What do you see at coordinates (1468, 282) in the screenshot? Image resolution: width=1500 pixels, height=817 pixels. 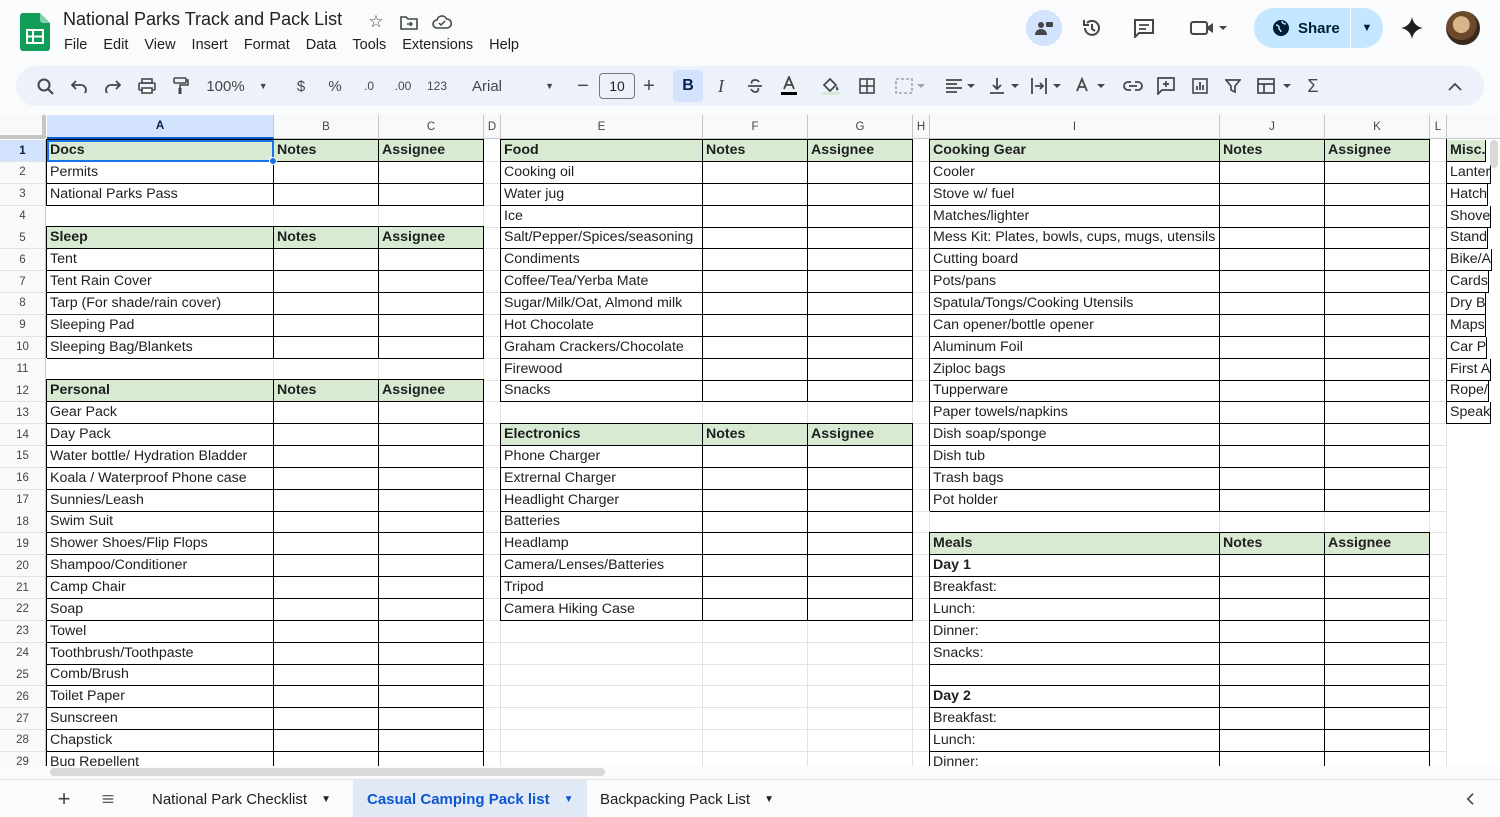 I see `misc-item: Cards` at bounding box center [1468, 282].